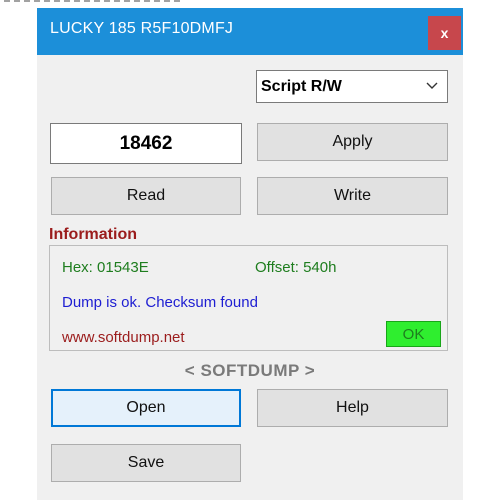  I want to click on softdump-logo: < SOFTDUMP >, so click(250, 370).